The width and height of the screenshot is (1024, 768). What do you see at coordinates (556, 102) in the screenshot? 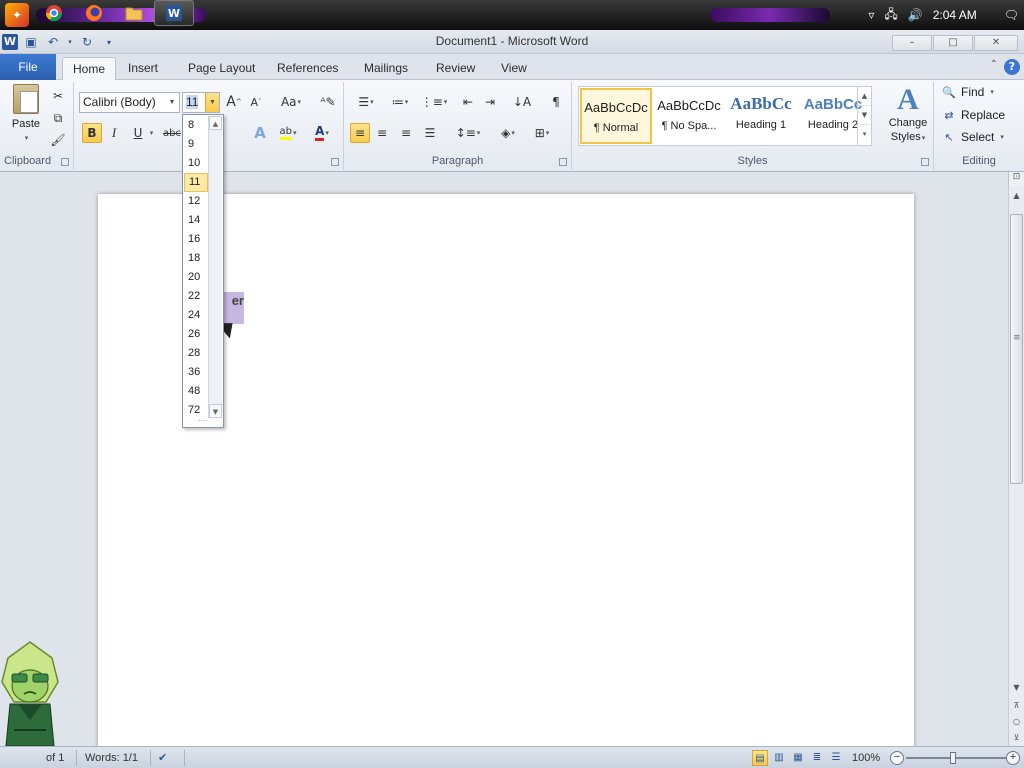
I see `show-marks-button: ¶` at bounding box center [556, 102].